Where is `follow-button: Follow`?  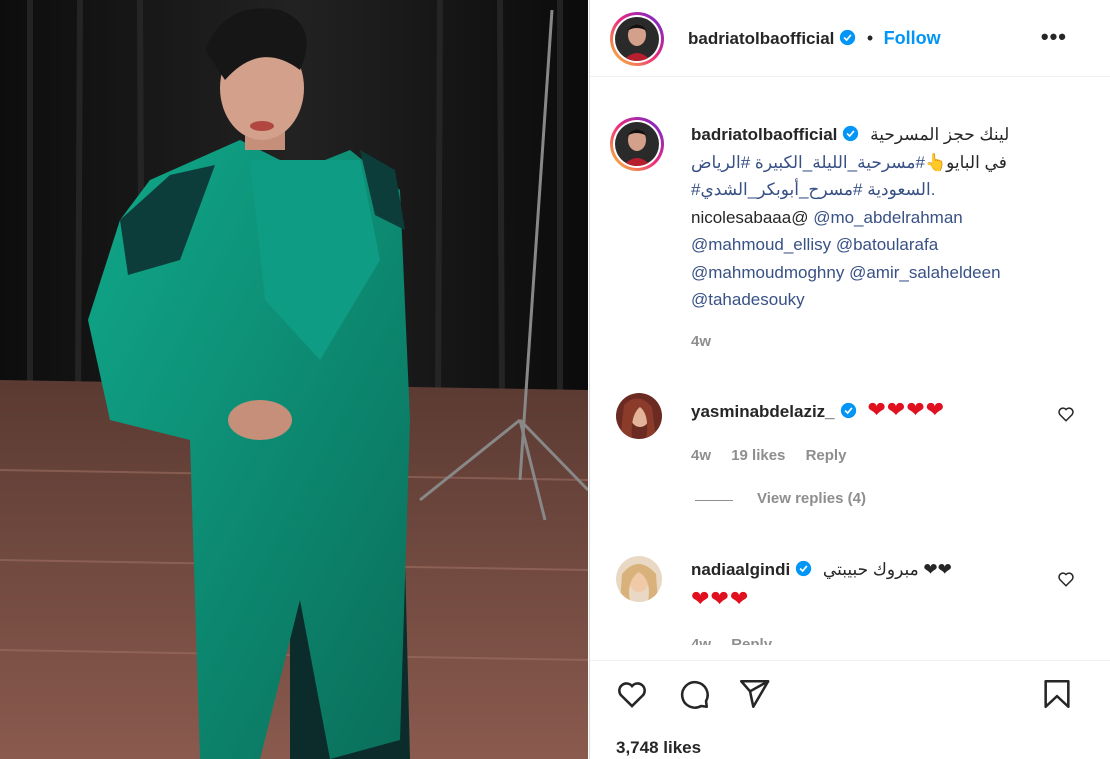
follow-button: Follow is located at coordinates (912, 38).